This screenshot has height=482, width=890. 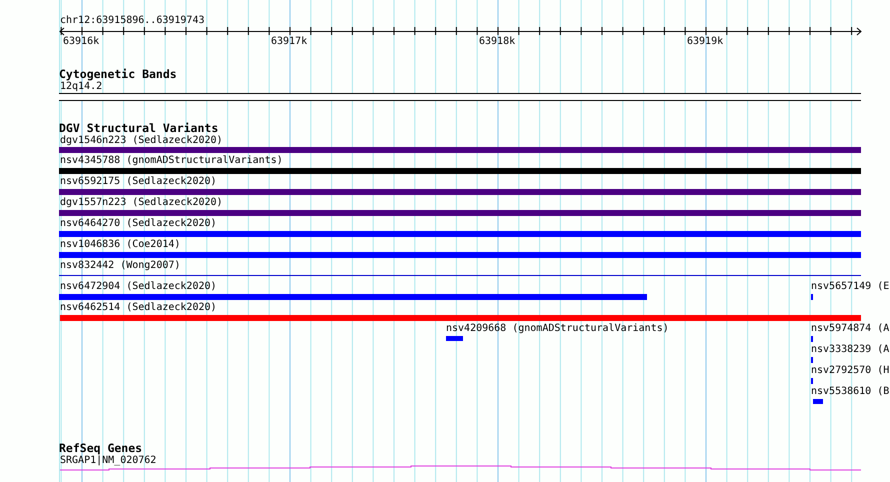 I want to click on variant-label: dgv1557n223 (Sedlazeck2020), so click(x=141, y=202).